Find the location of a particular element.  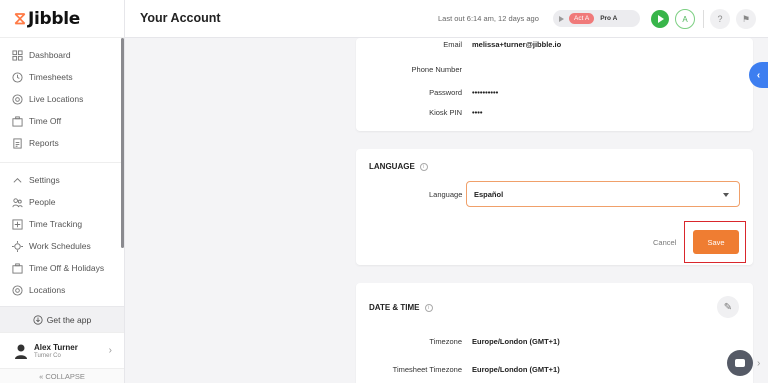

help-button: ? is located at coordinates (720, 19).